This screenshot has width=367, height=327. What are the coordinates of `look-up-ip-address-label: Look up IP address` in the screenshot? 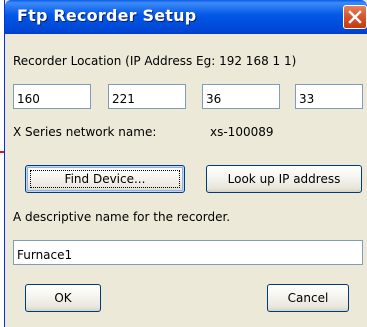 It's located at (284, 179).